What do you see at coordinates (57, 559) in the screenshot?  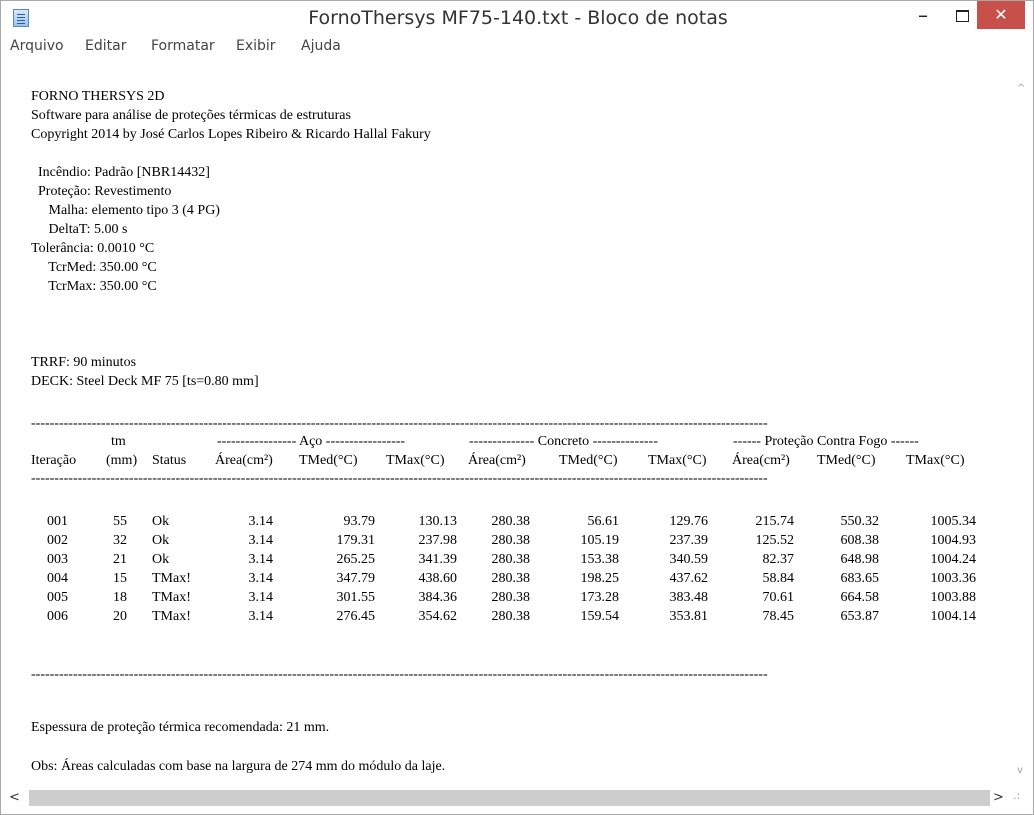 I see `cell-iteracao: 003` at bounding box center [57, 559].